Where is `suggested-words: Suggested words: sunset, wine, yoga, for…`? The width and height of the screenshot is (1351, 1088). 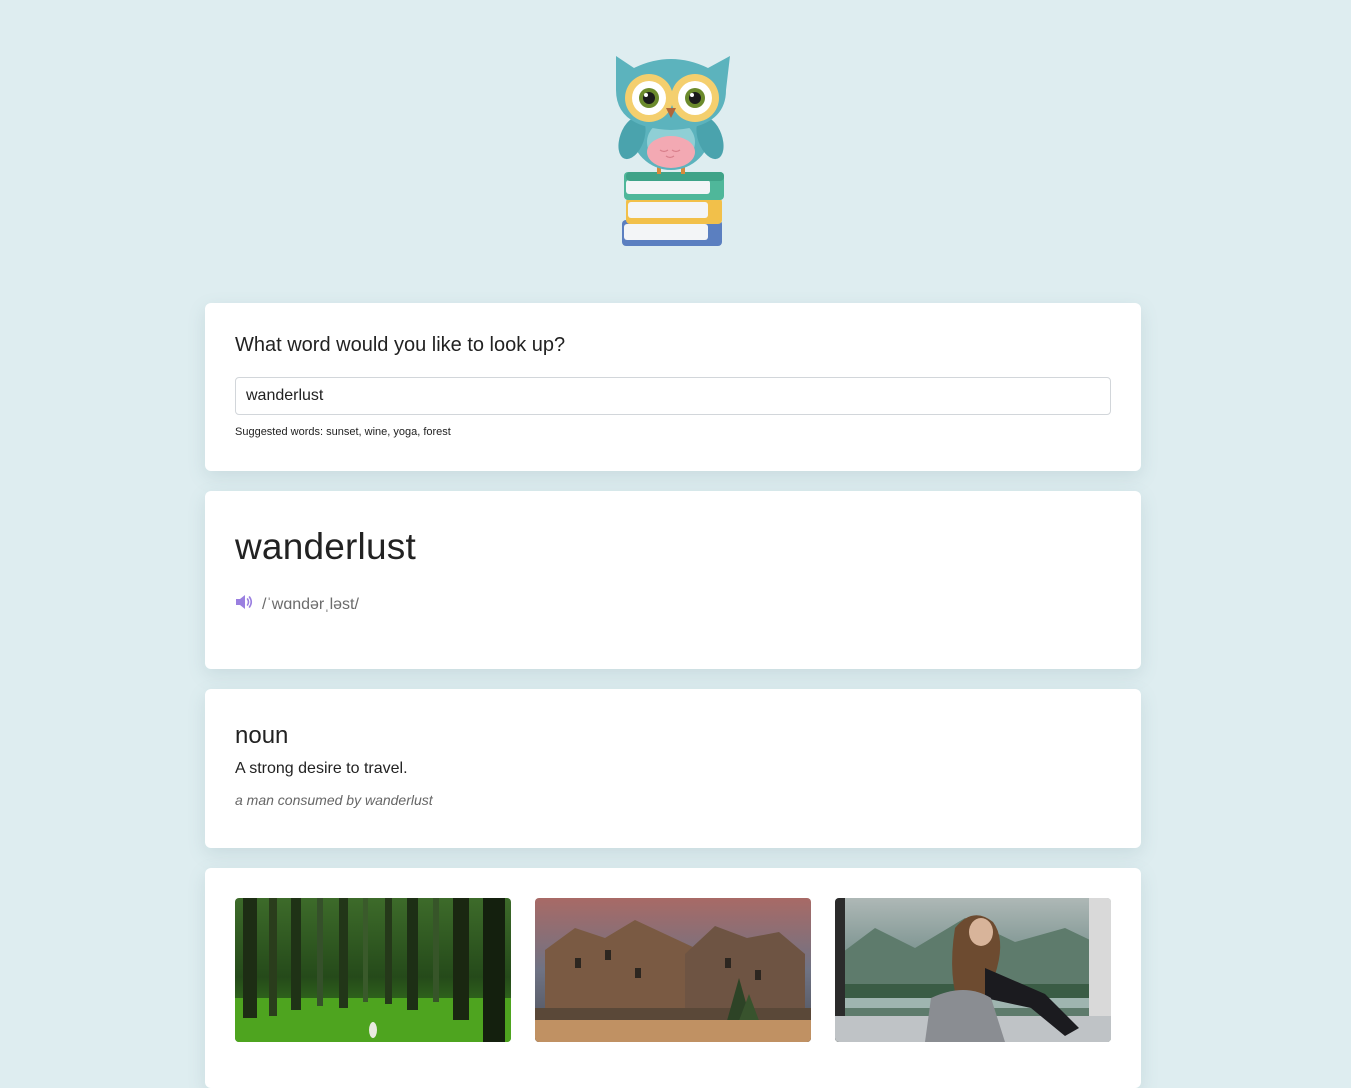 suggested-words: Suggested words: sunset, wine, yoga, for… is located at coordinates (343, 432).